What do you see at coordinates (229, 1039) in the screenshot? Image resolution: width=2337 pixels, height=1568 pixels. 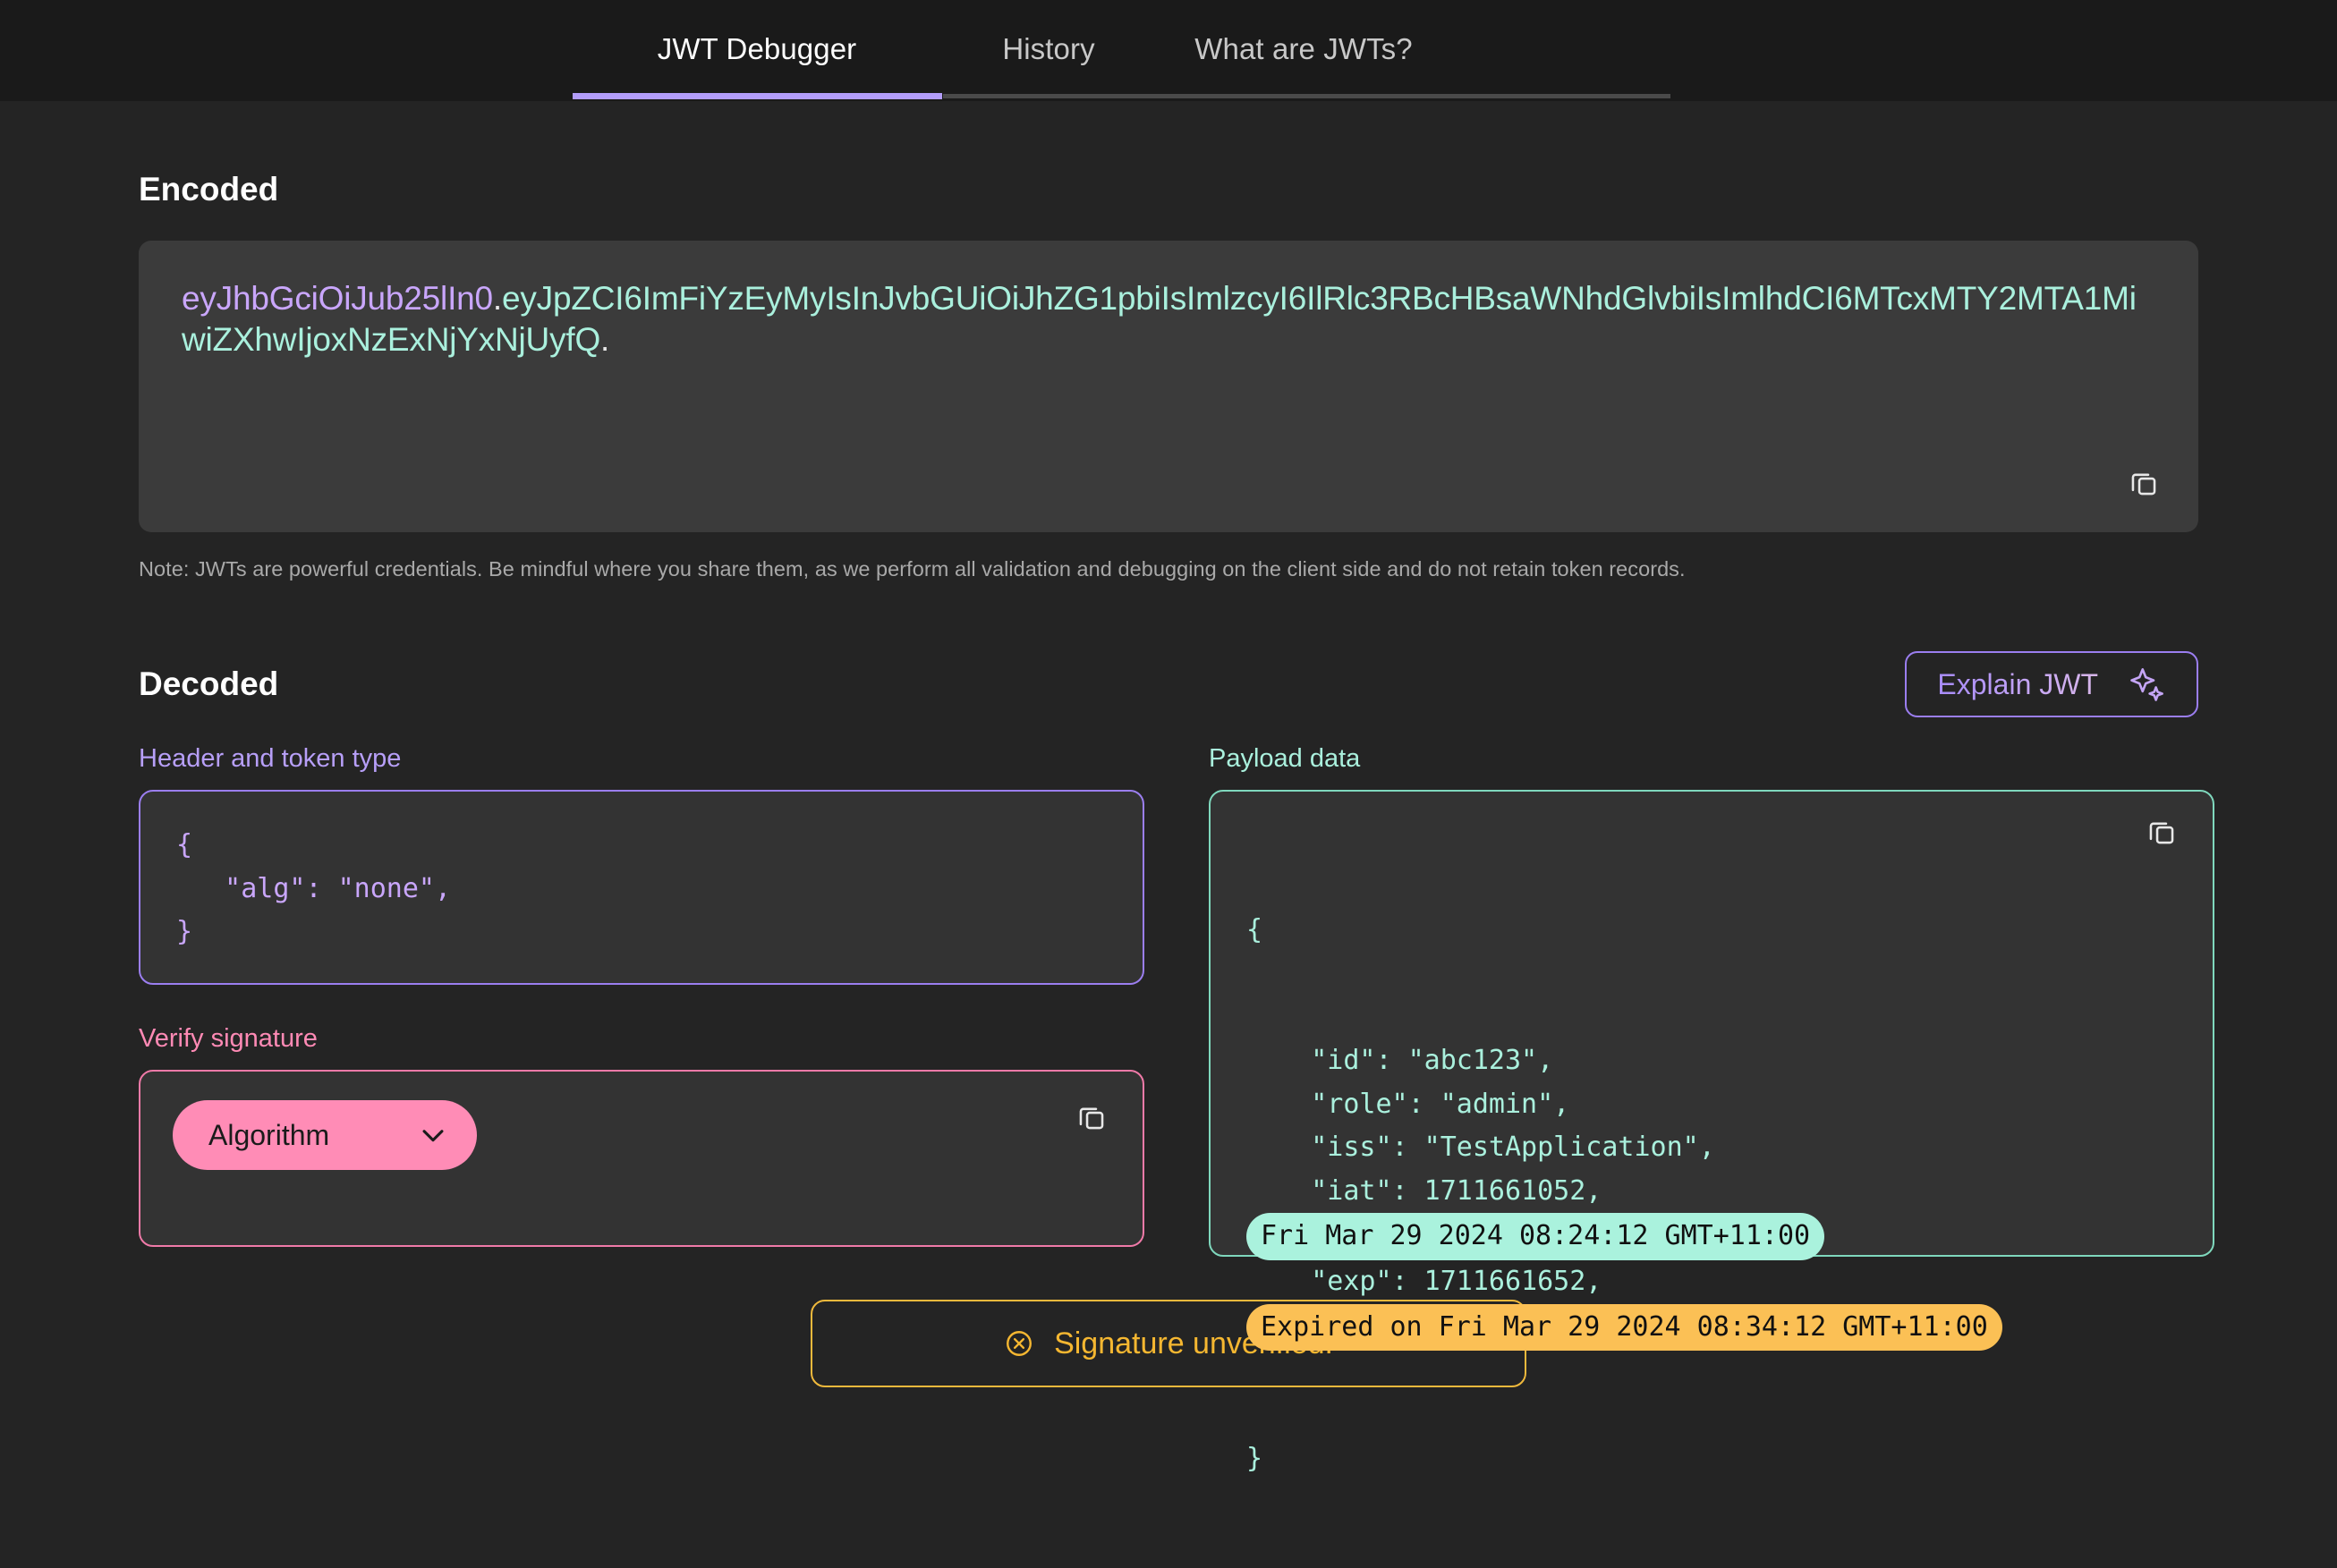 I see `verify-panel-label: Verify signature` at bounding box center [229, 1039].